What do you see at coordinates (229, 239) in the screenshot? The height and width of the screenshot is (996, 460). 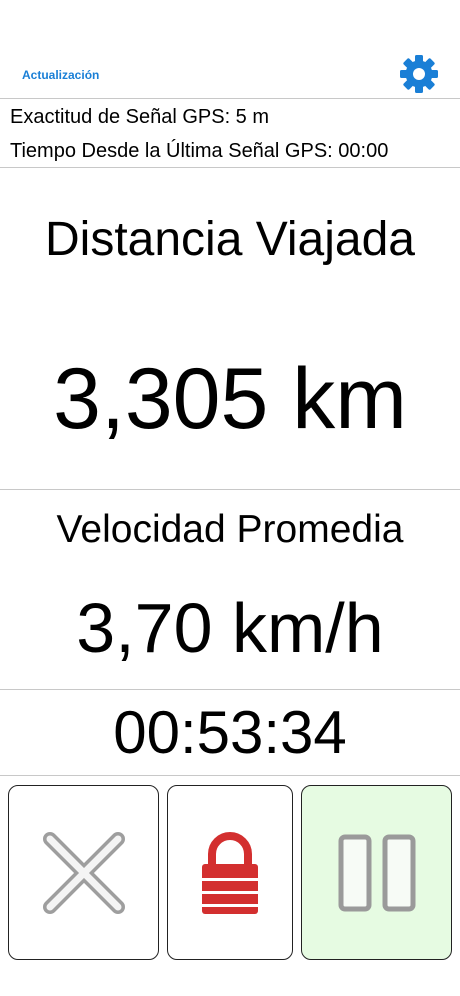 I see `distance-label: Distancia Viajada` at bounding box center [229, 239].